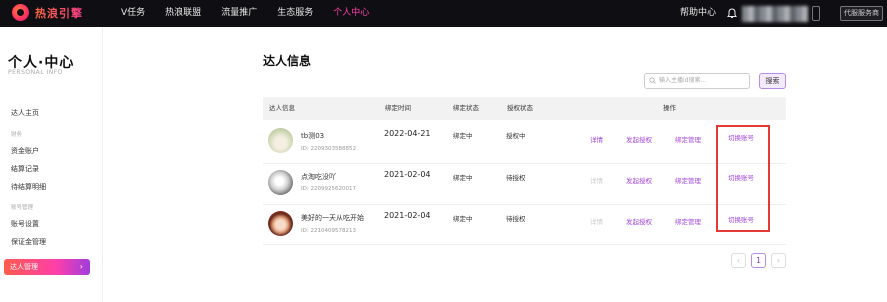 The height and width of the screenshot is (302, 887). What do you see at coordinates (328, 149) in the screenshot?
I see `talent-id: ID: 2209303588852` at bounding box center [328, 149].